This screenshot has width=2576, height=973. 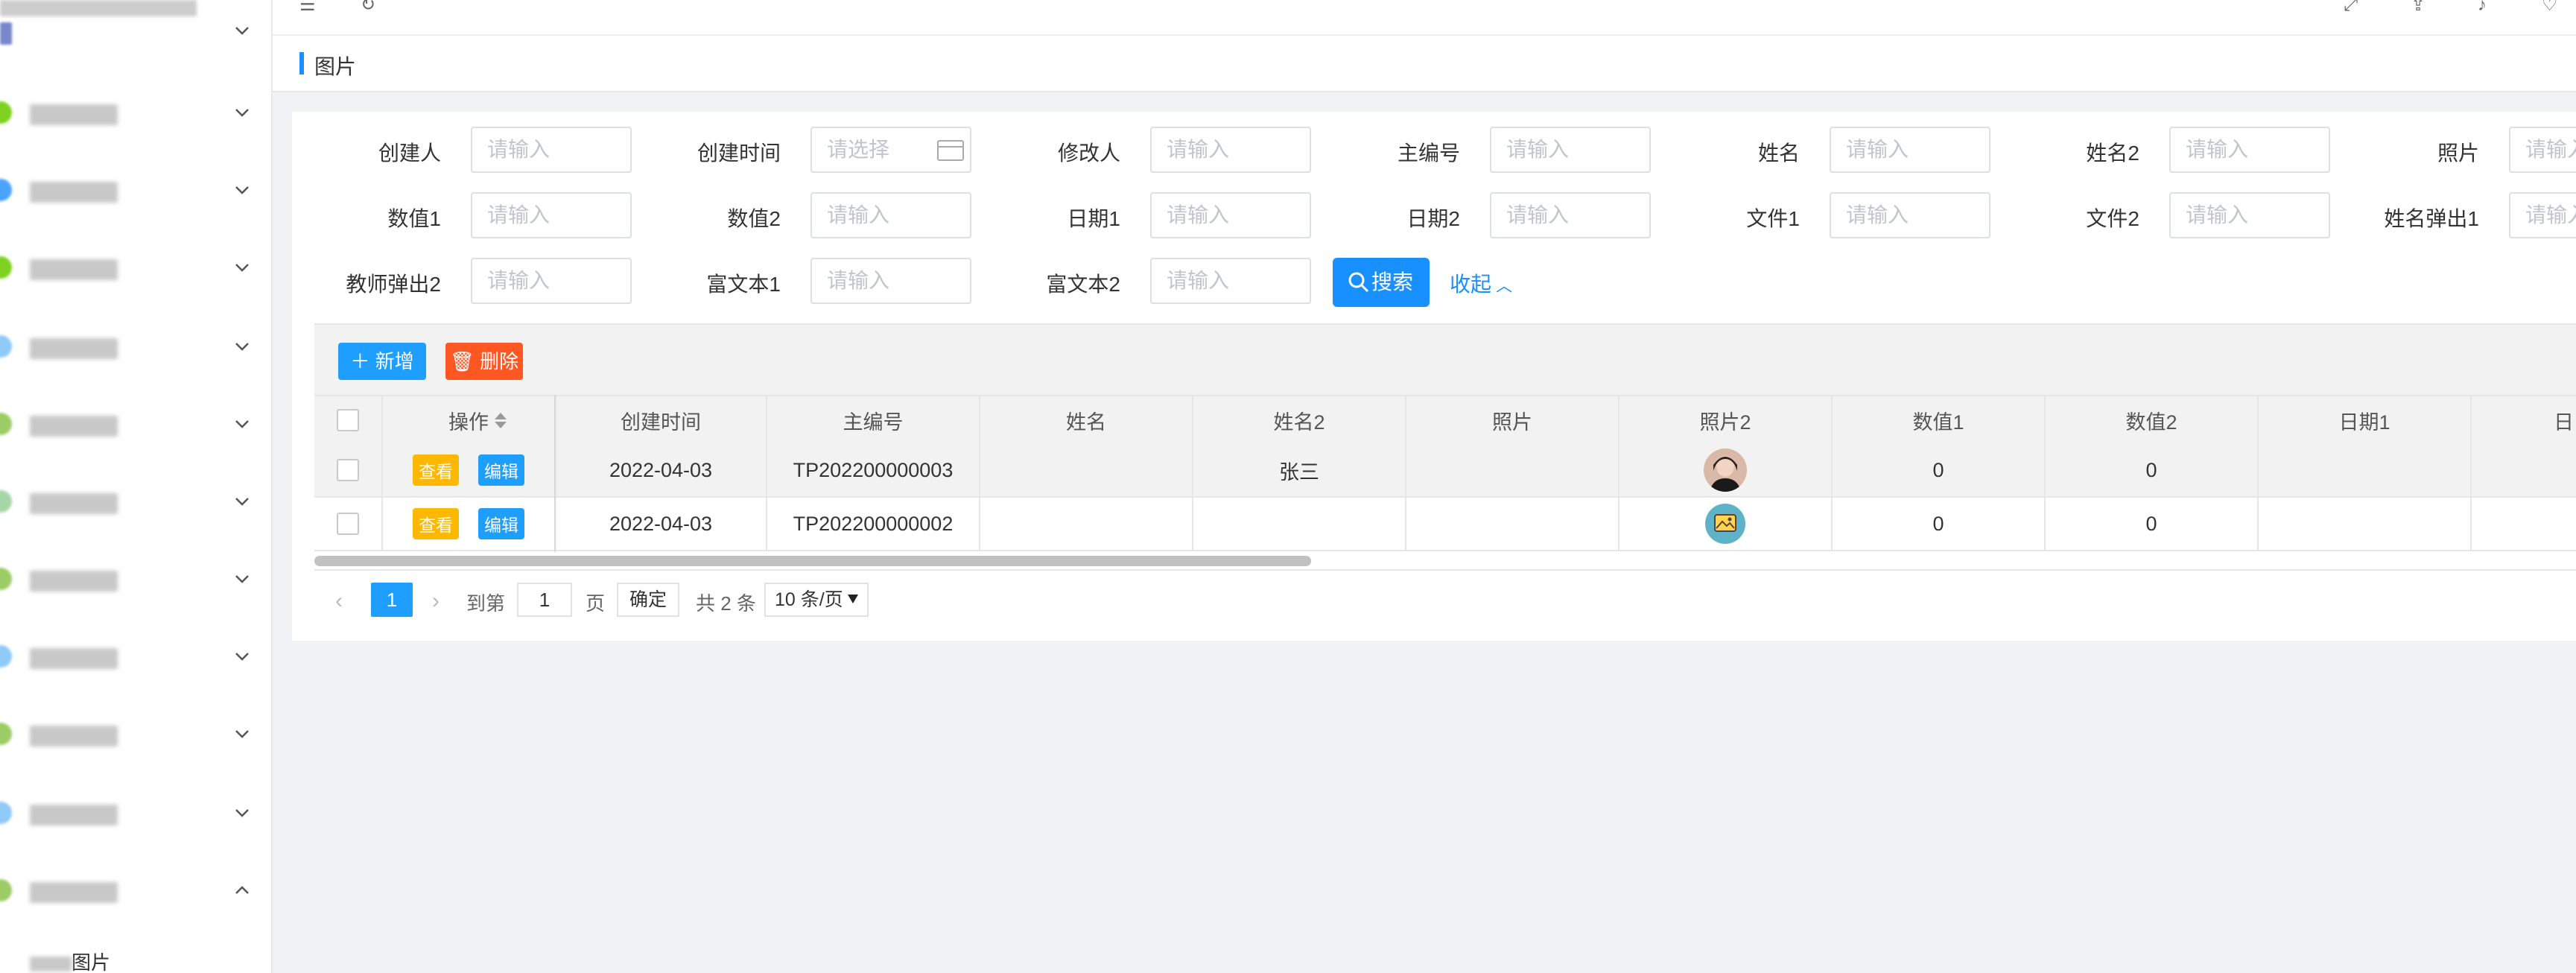 I want to click on column-header-date2: 日, so click(x=2563, y=422).